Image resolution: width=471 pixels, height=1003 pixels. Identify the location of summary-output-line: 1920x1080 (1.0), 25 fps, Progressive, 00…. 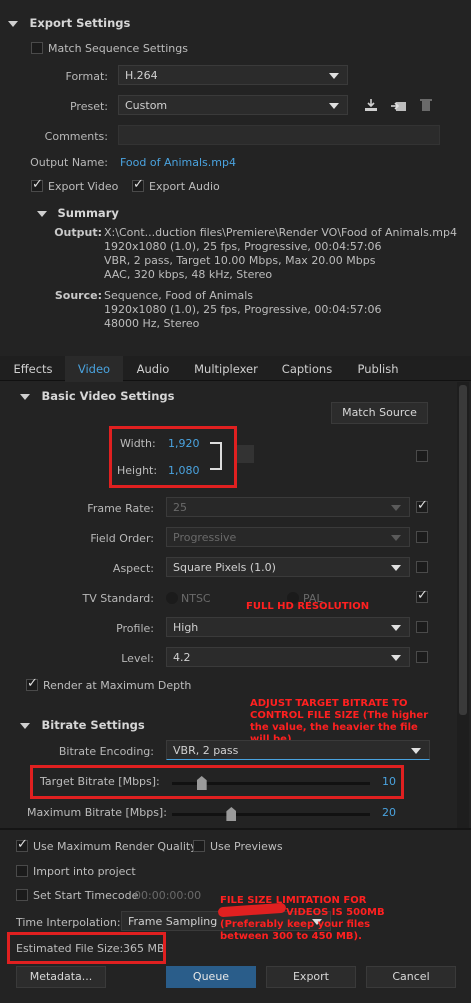
(243, 246).